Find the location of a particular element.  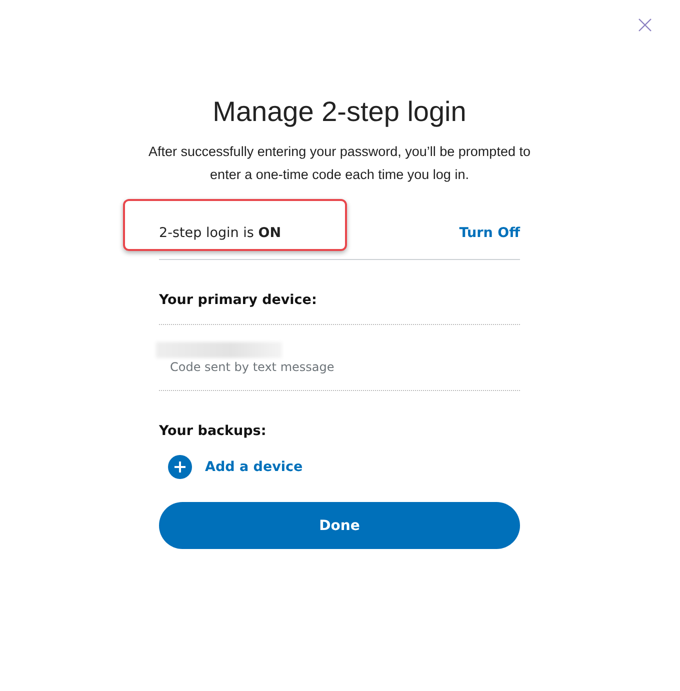

turn-off-link: Turn Off is located at coordinates (489, 233).